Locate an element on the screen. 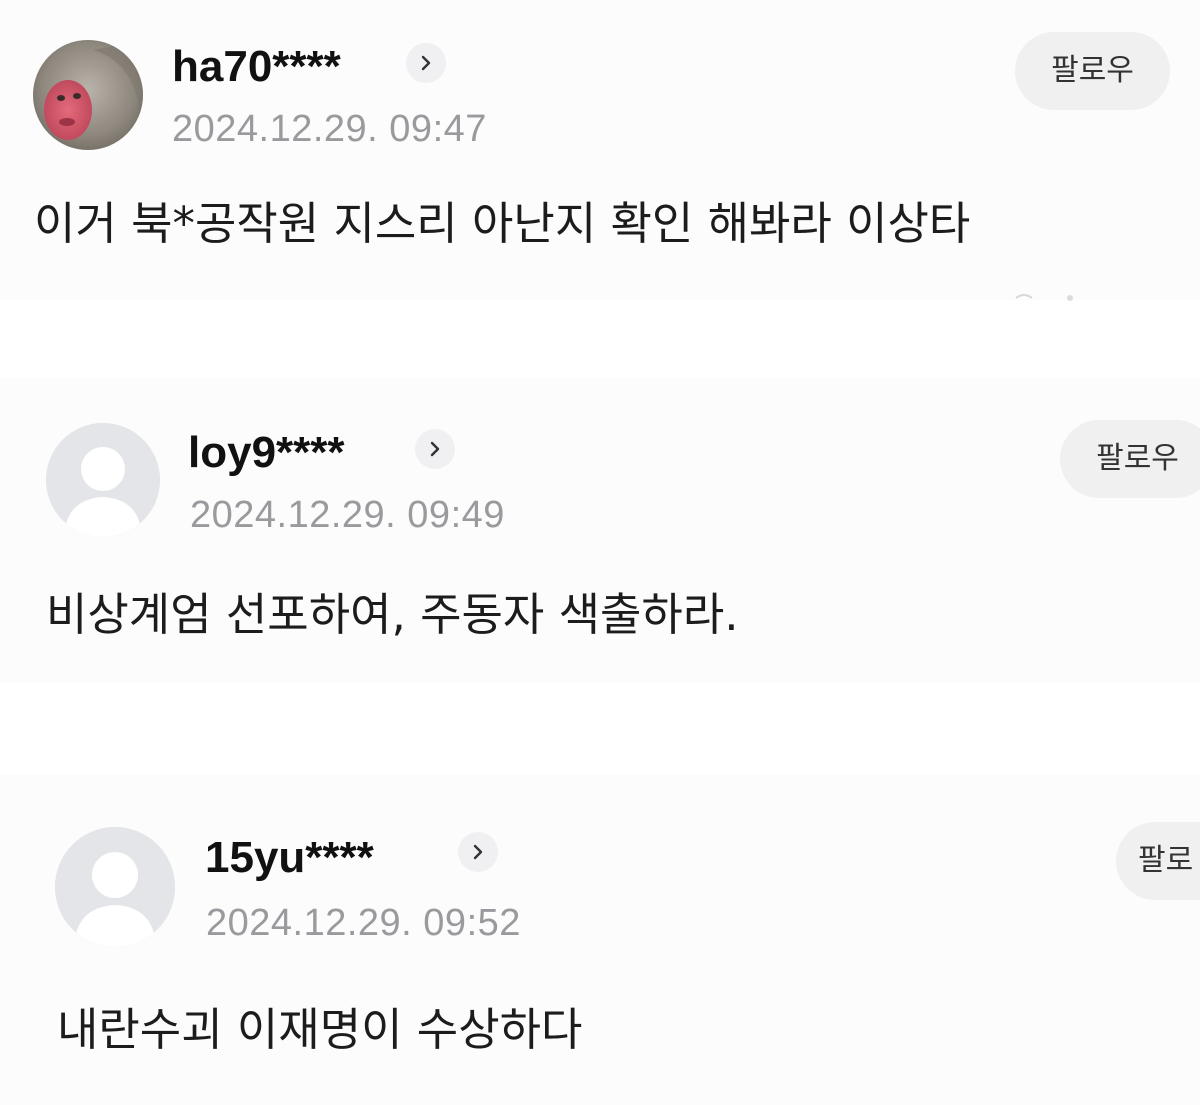 This screenshot has height=1105, width=1200. monkey-photo-icon is located at coordinates (88, 95).